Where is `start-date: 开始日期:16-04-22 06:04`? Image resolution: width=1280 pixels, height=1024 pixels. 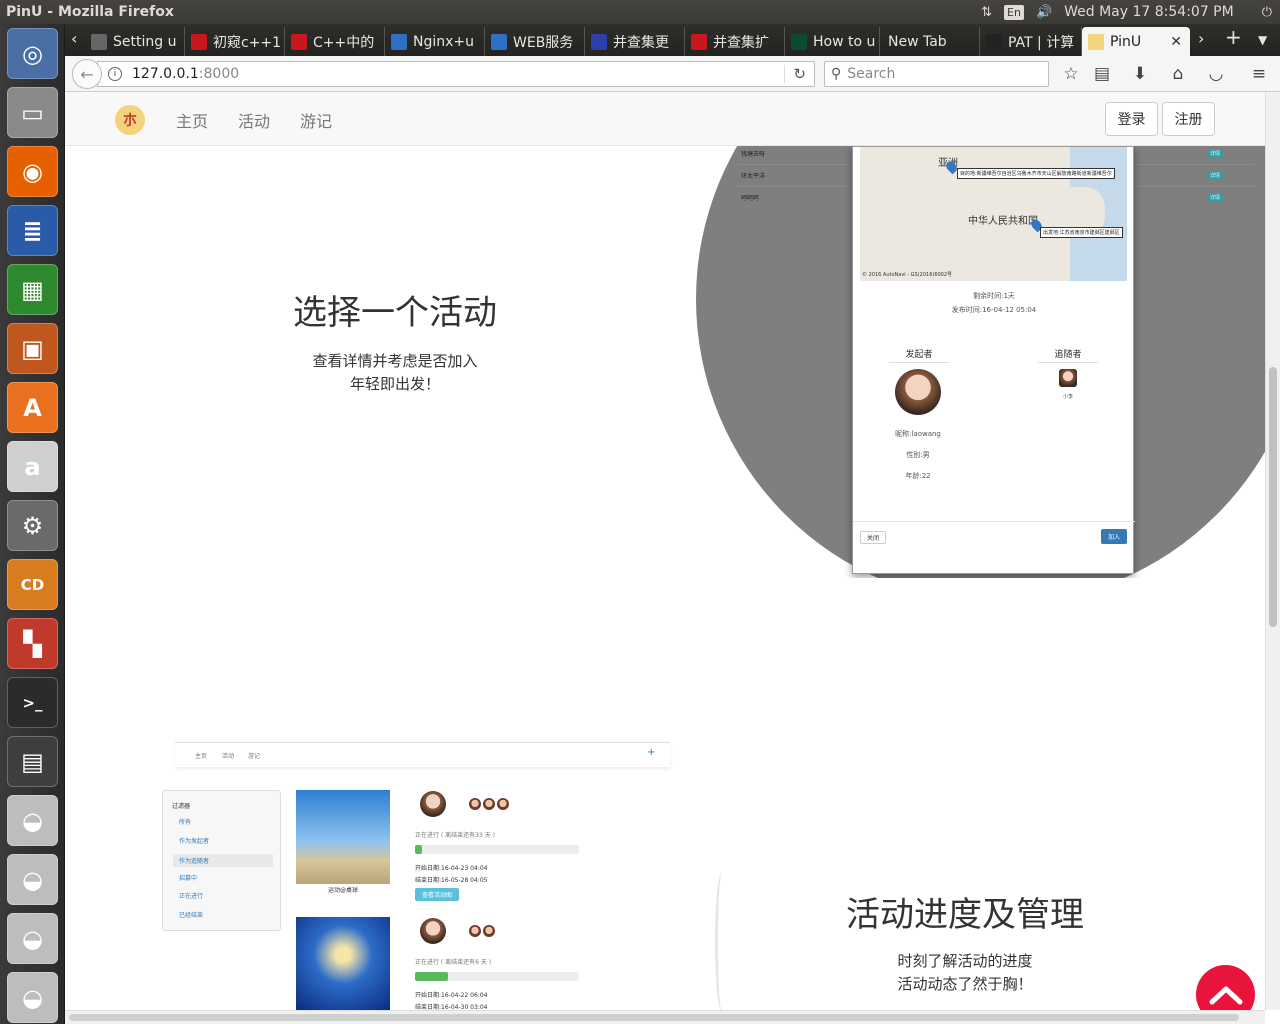
start-date: 开始日期:16-04-22 06:04 is located at coordinates (451, 995).